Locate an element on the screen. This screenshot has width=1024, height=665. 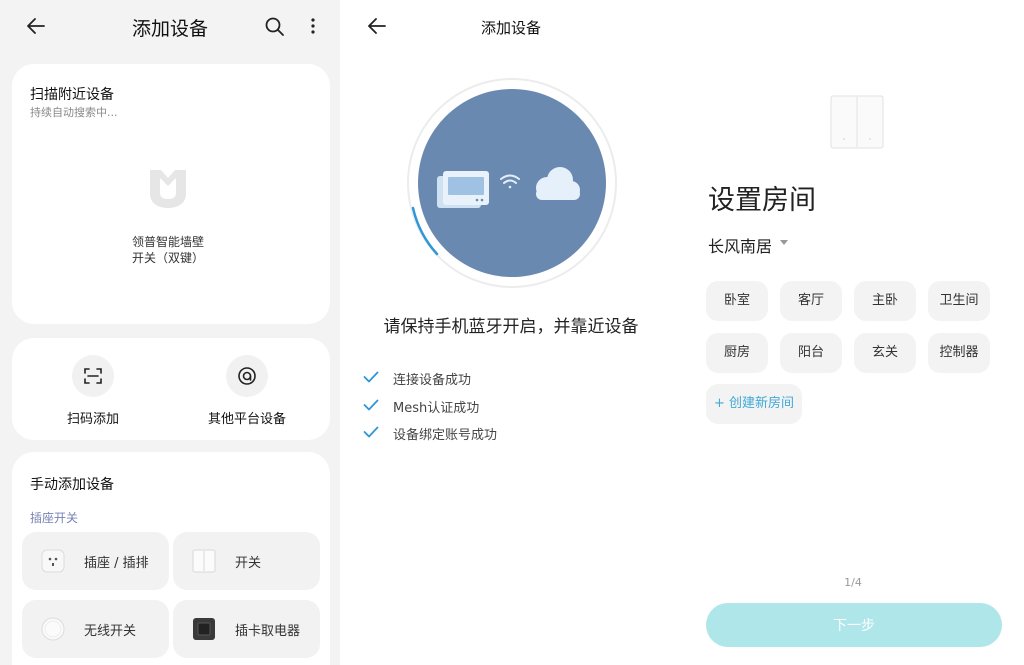
scan-nearby-card: 扫描附近设备 持续自动搜索中... 领普智能墙壁开关（双键） is located at coordinates (171, 194).